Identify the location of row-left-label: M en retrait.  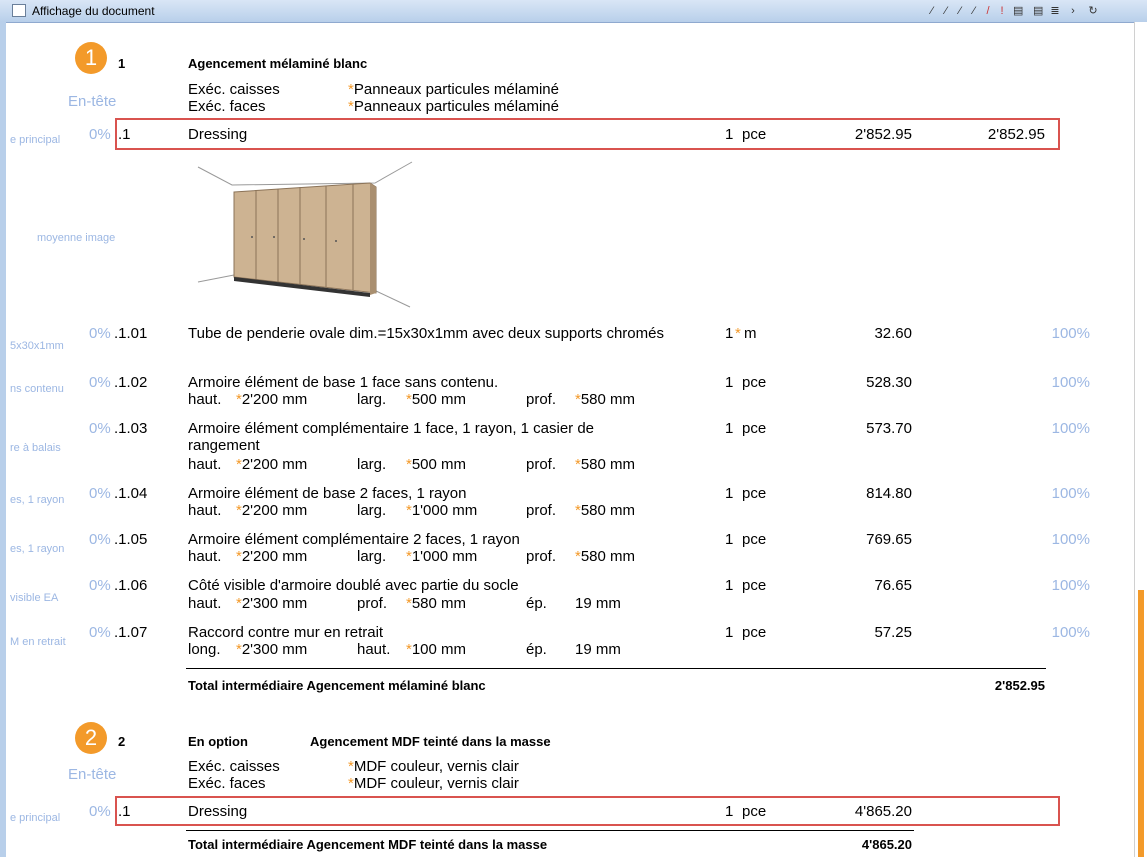
(38, 642).